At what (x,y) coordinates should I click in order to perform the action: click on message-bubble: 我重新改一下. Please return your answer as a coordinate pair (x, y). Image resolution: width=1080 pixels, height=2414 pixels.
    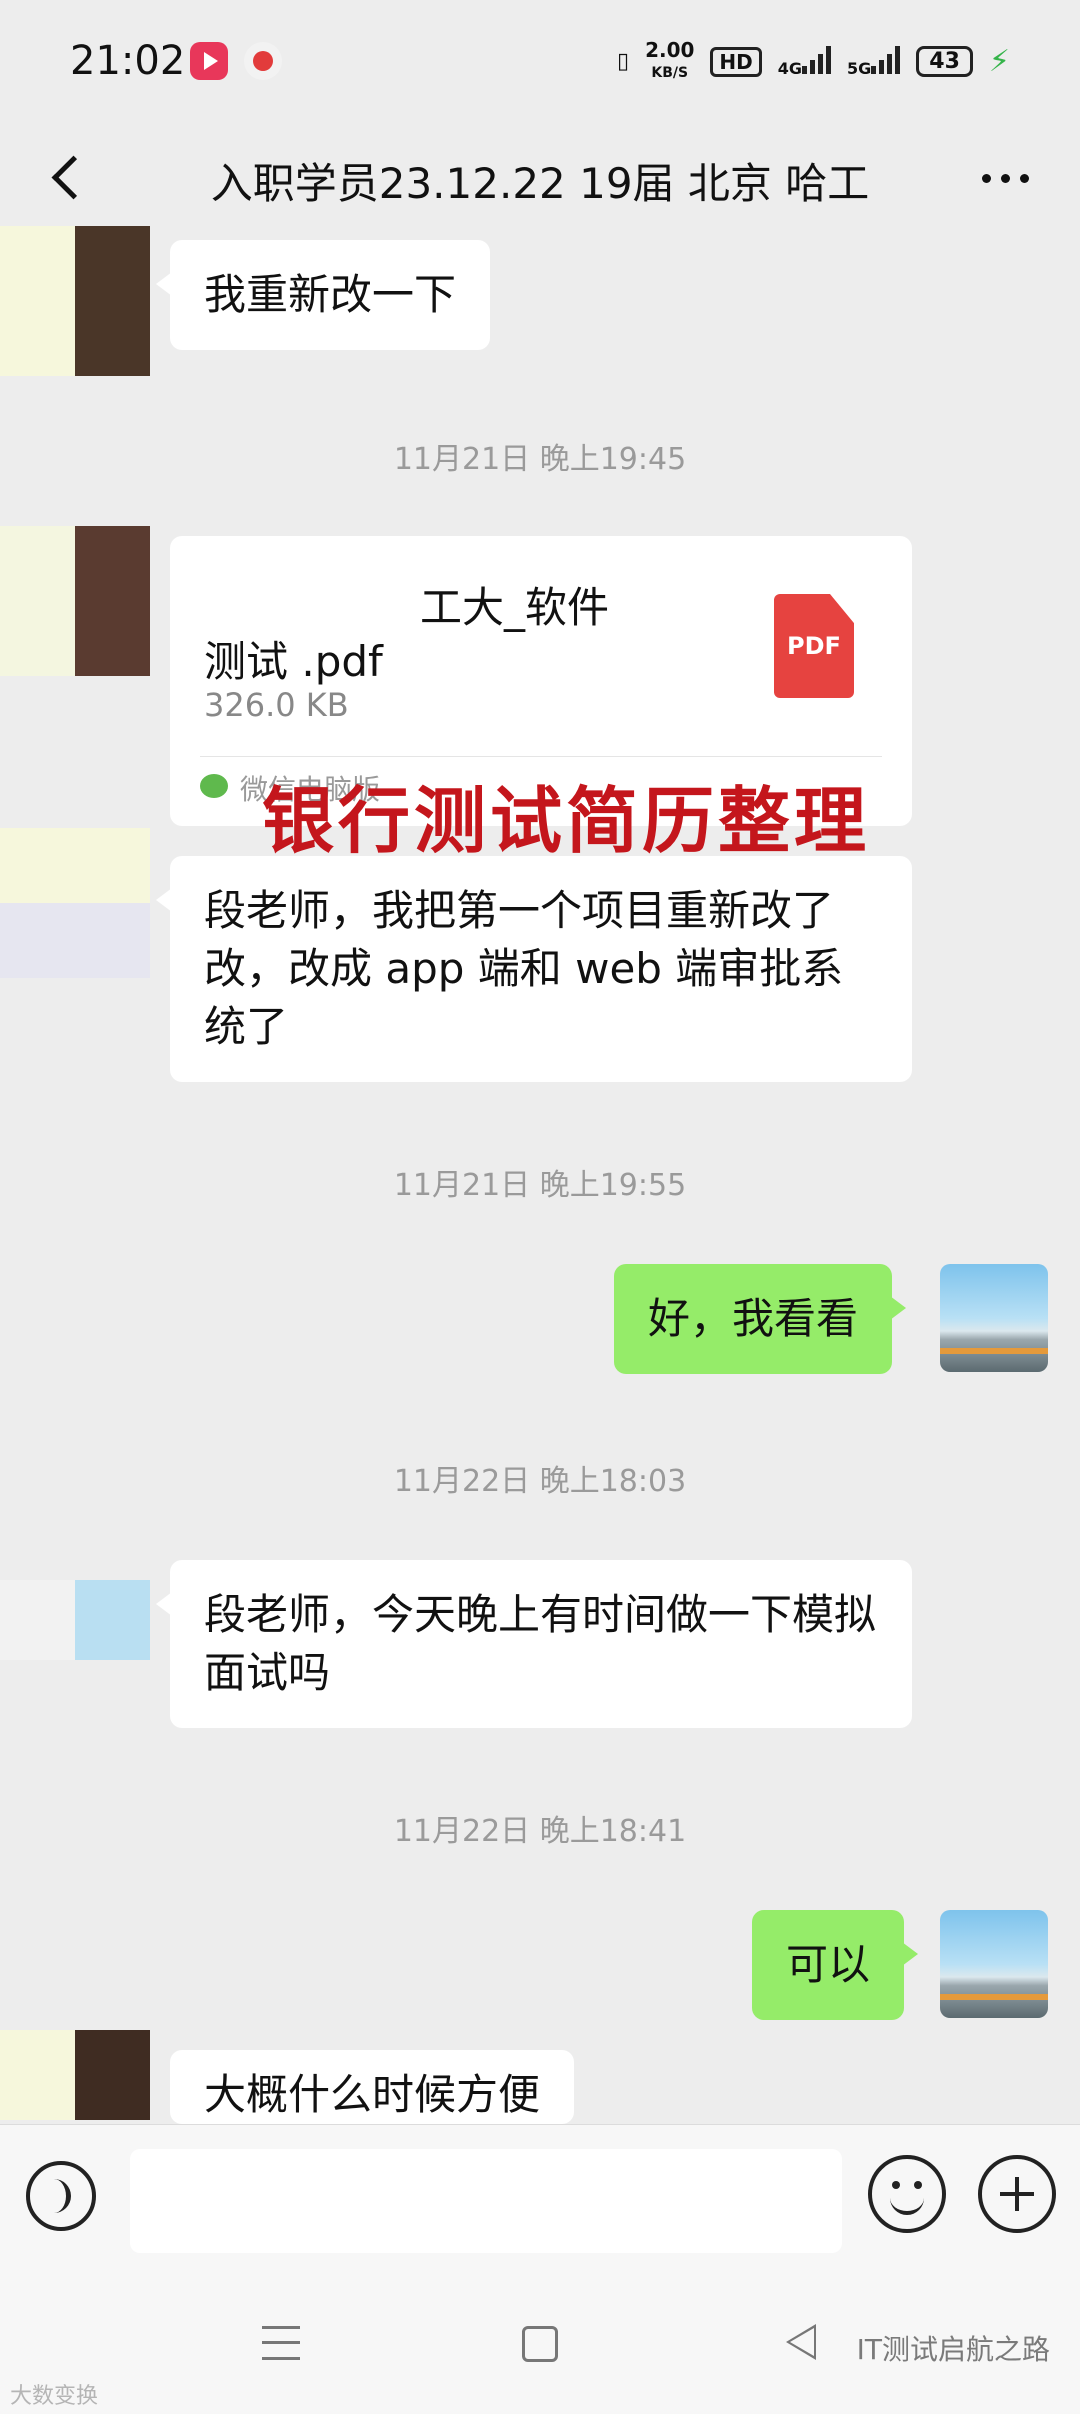
    Looking at the image, I should click on (323, 295).